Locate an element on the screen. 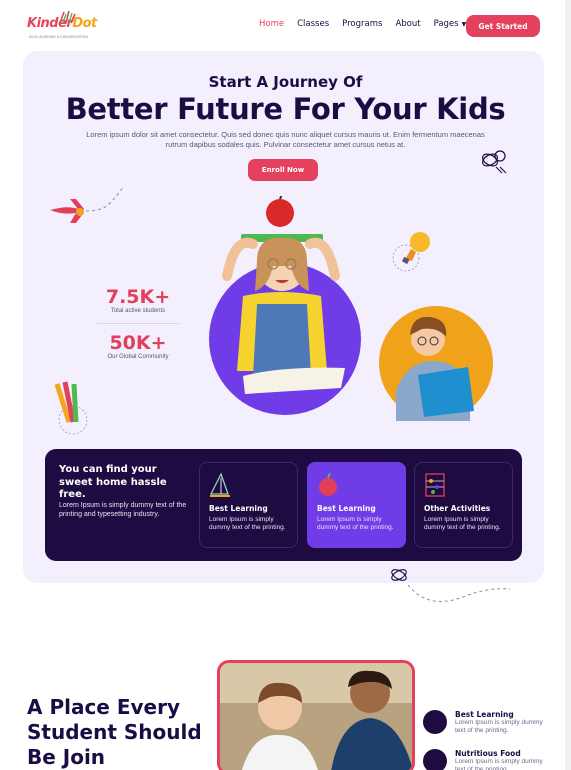 Image resolution: width=571 pixels, height=770 pixels. nav-programs: Programs is located at coordinates (362, 24).